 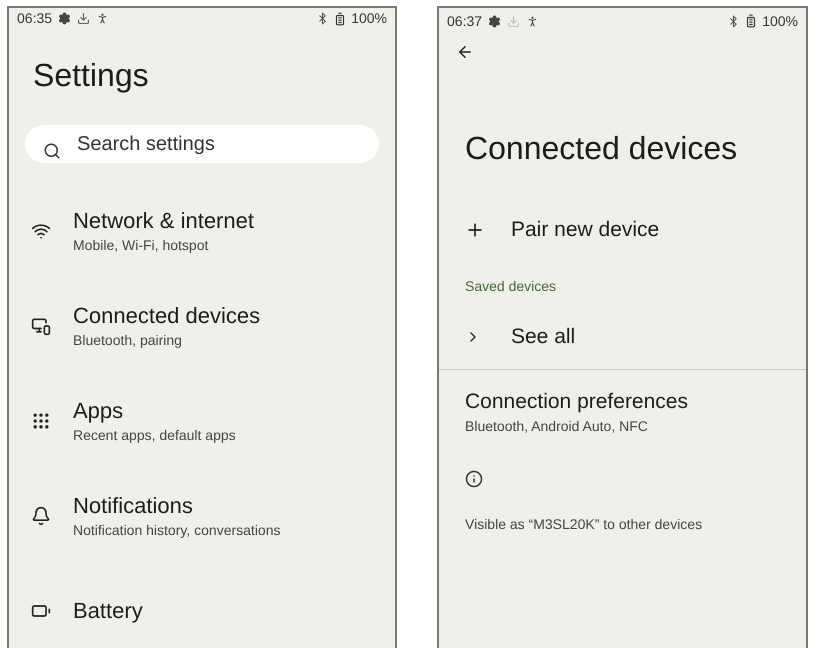 I want to click on item-title: Battery, so click(x=108, y=610).